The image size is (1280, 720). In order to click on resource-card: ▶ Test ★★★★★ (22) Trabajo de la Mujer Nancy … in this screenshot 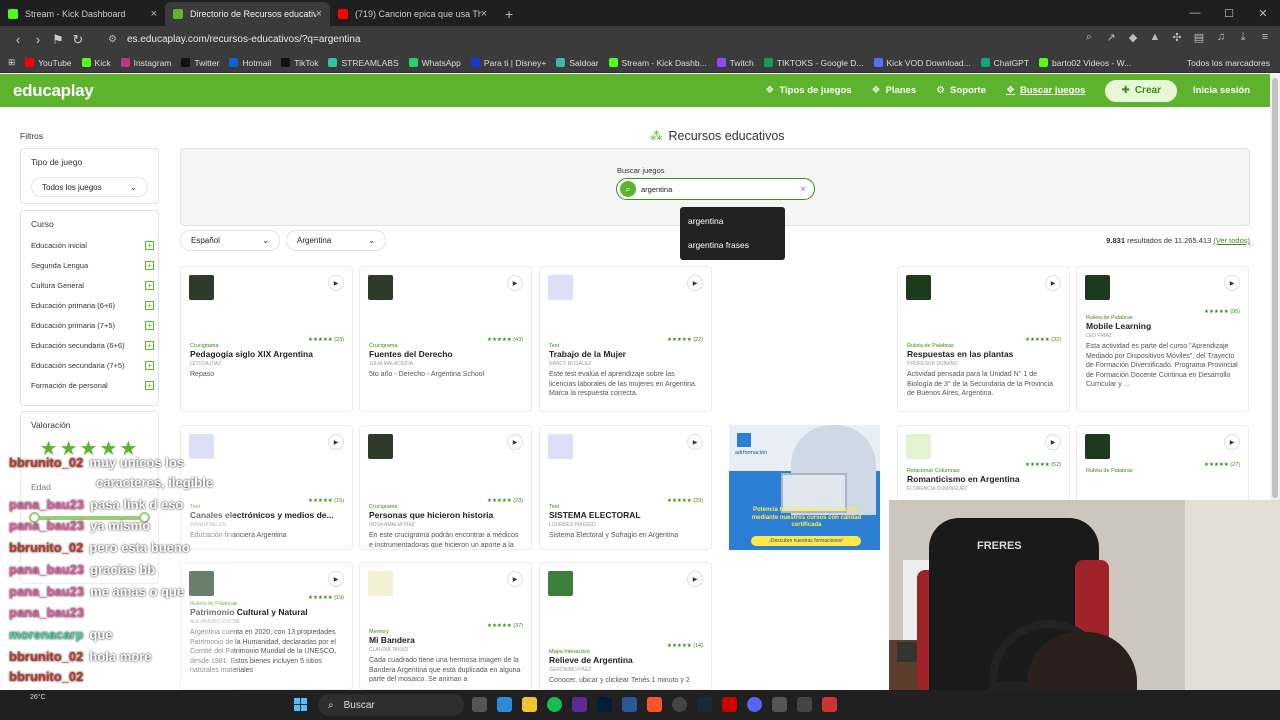, I will do `click(625, 339)`.